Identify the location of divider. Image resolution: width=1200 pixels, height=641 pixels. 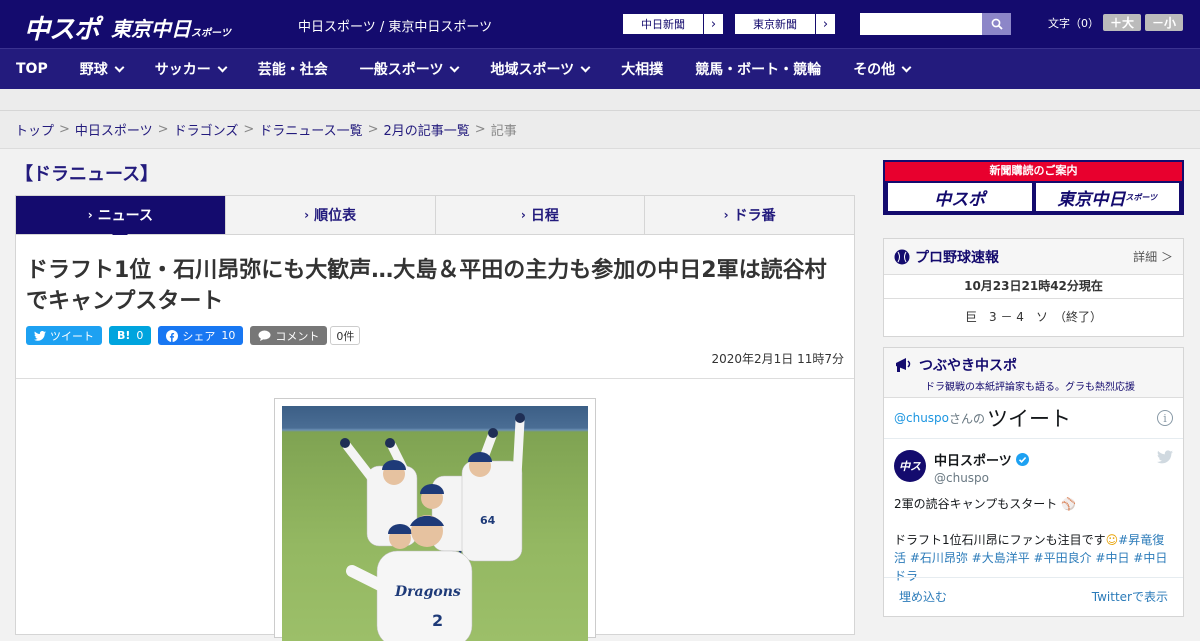
(435, 378).